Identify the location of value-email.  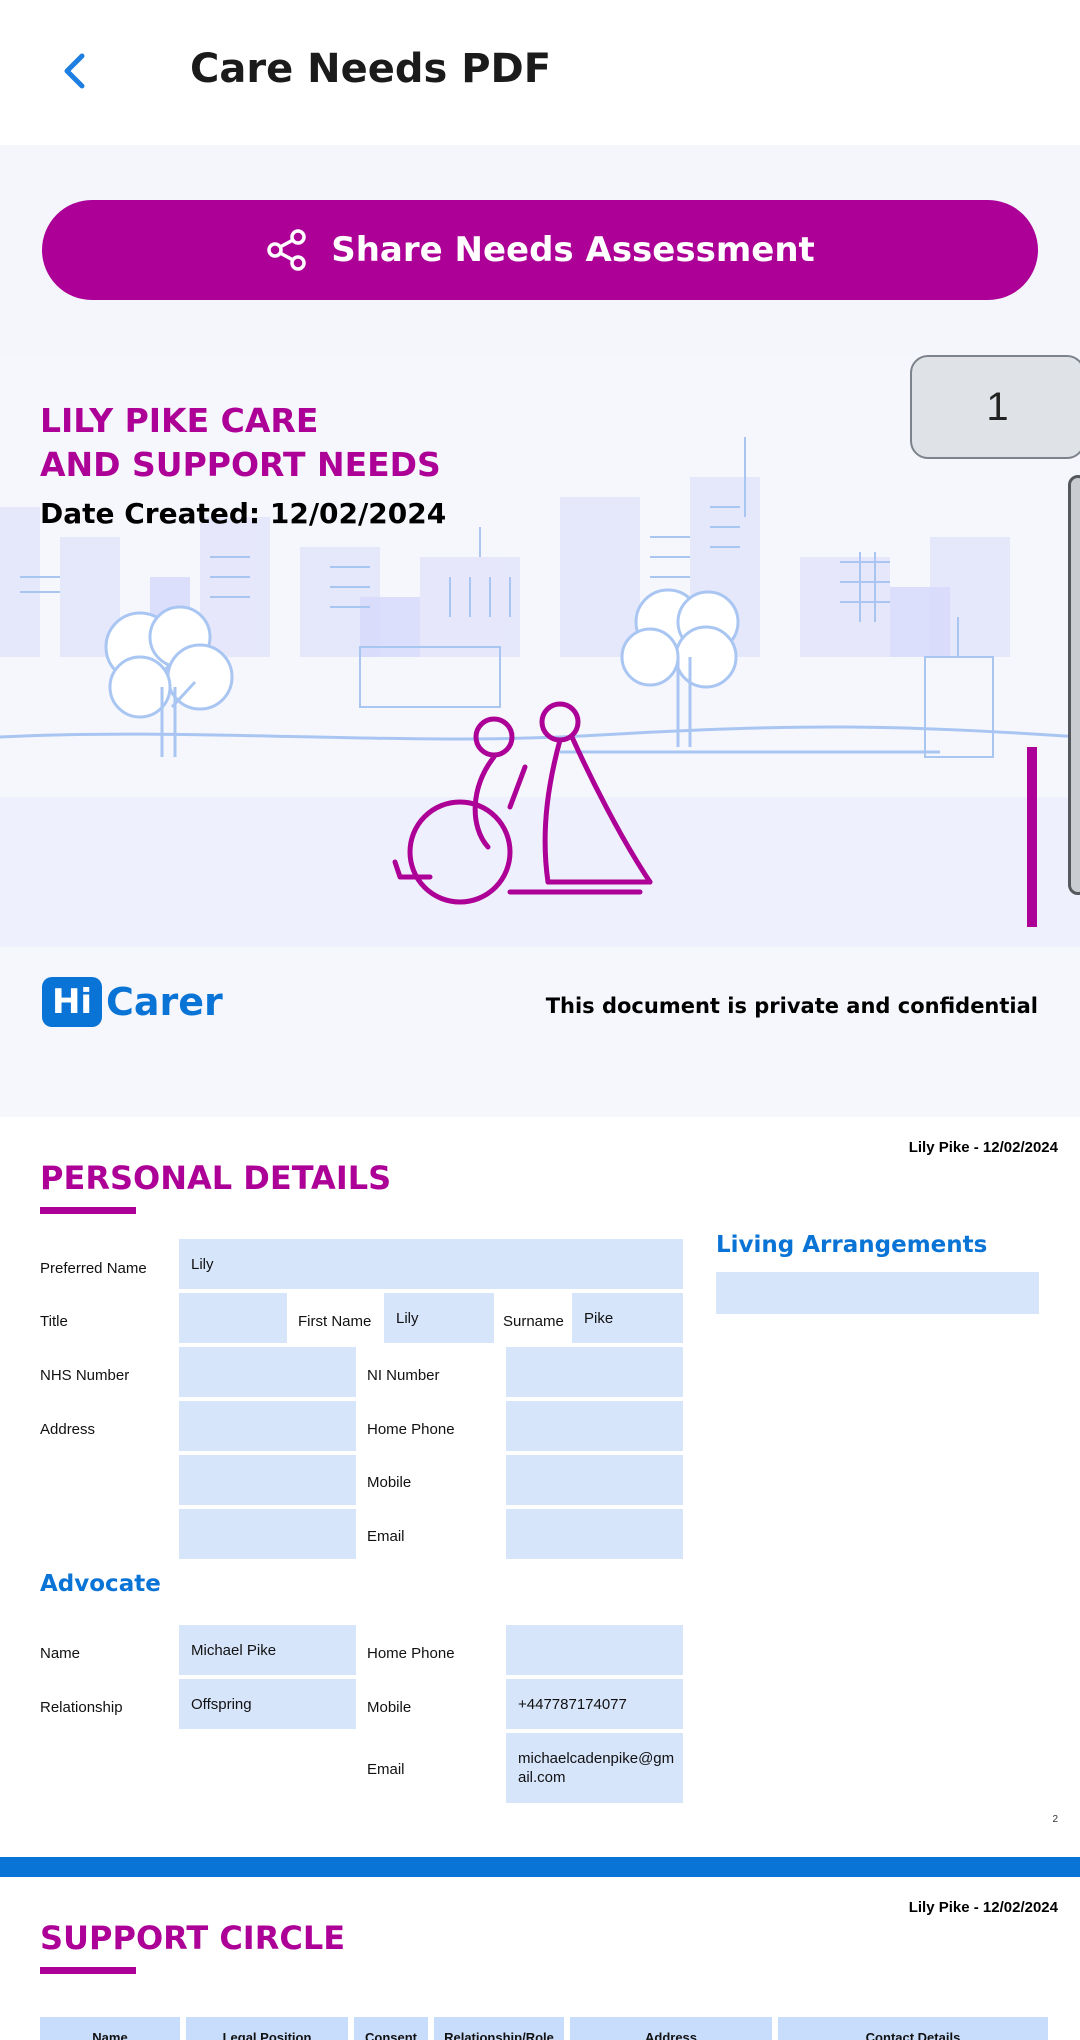
(594, 1534).